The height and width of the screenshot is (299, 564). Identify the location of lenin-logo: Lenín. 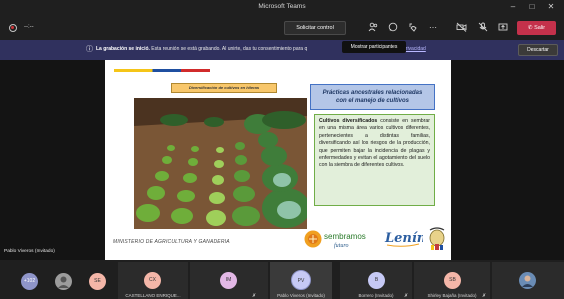
(404, 238).